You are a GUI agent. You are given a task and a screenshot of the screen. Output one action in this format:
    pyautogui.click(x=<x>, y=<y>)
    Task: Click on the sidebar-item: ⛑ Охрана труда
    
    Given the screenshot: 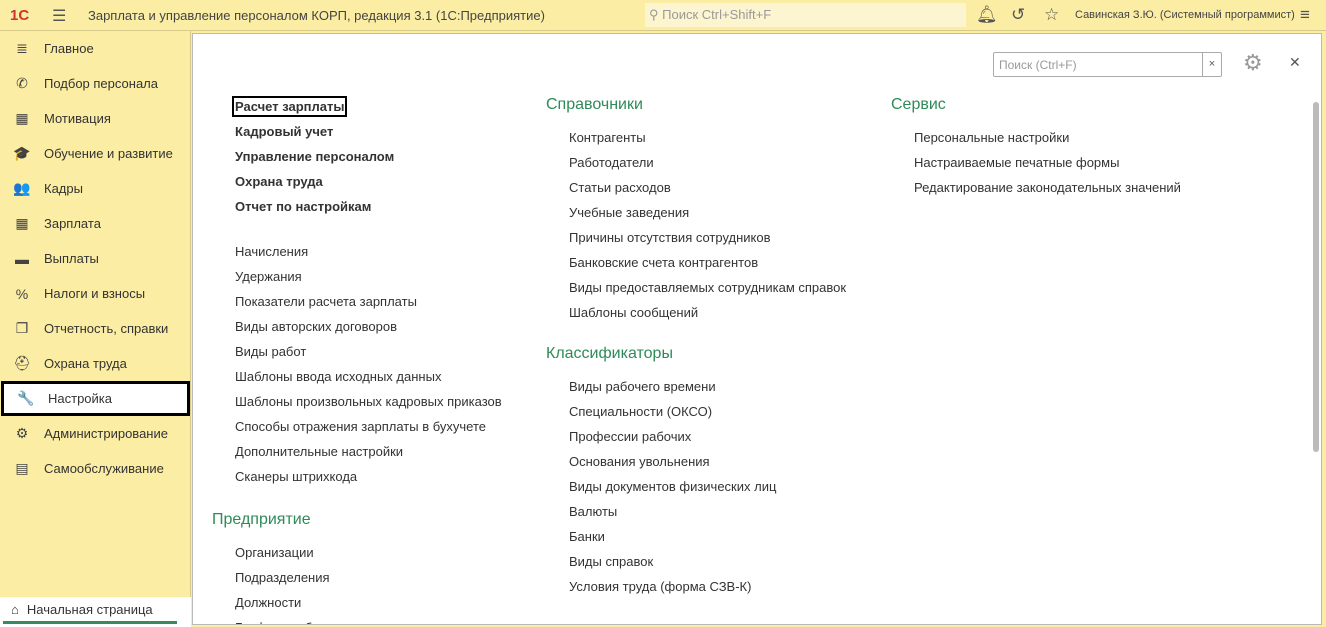 What is the action you would take?
    pyautogui.click(x=95, y=363)
    